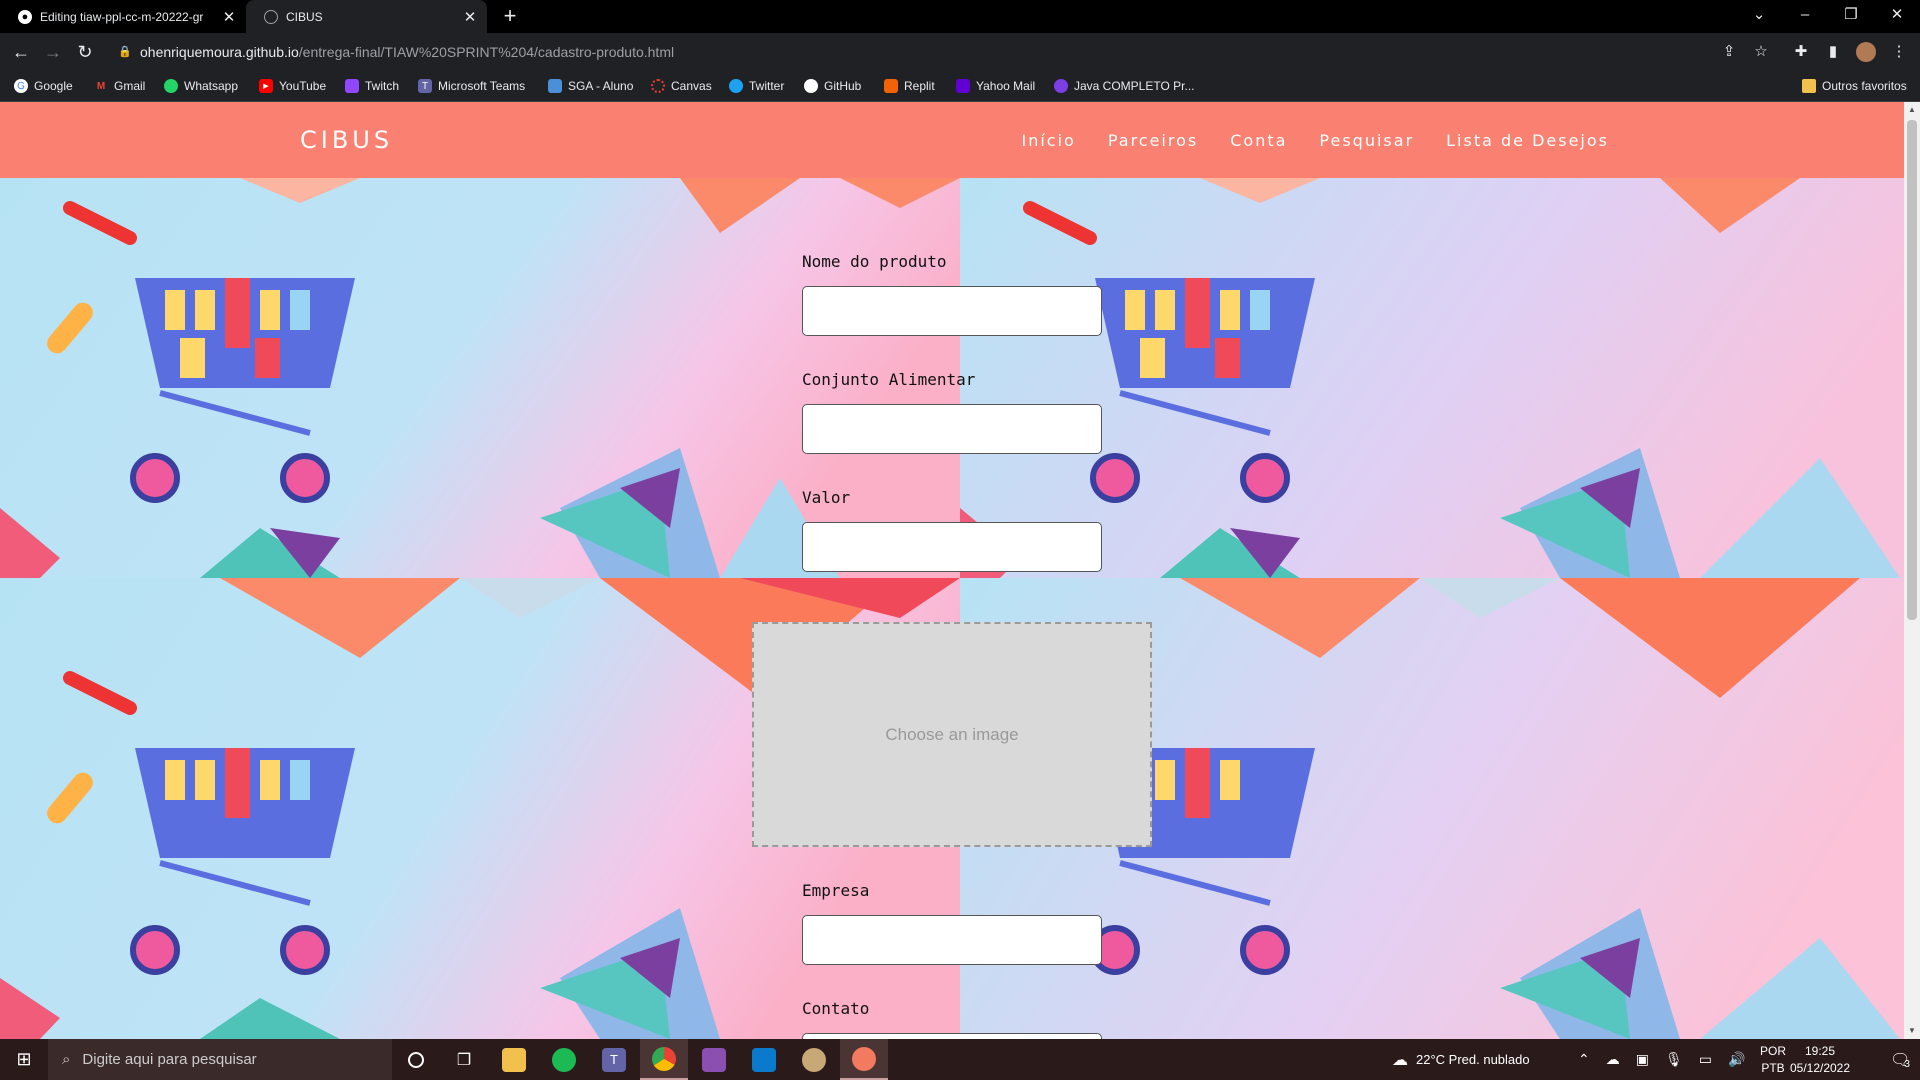 This screenshot has height=1080, width=1920. I want to click on cortana-icon, so click(416, 1059).